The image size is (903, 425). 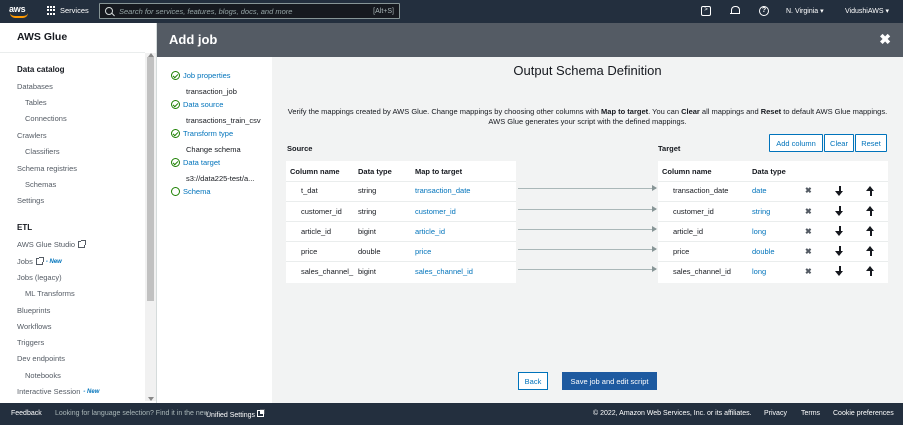 I want to click on column-header: Column name, so click(x=315, y=171).